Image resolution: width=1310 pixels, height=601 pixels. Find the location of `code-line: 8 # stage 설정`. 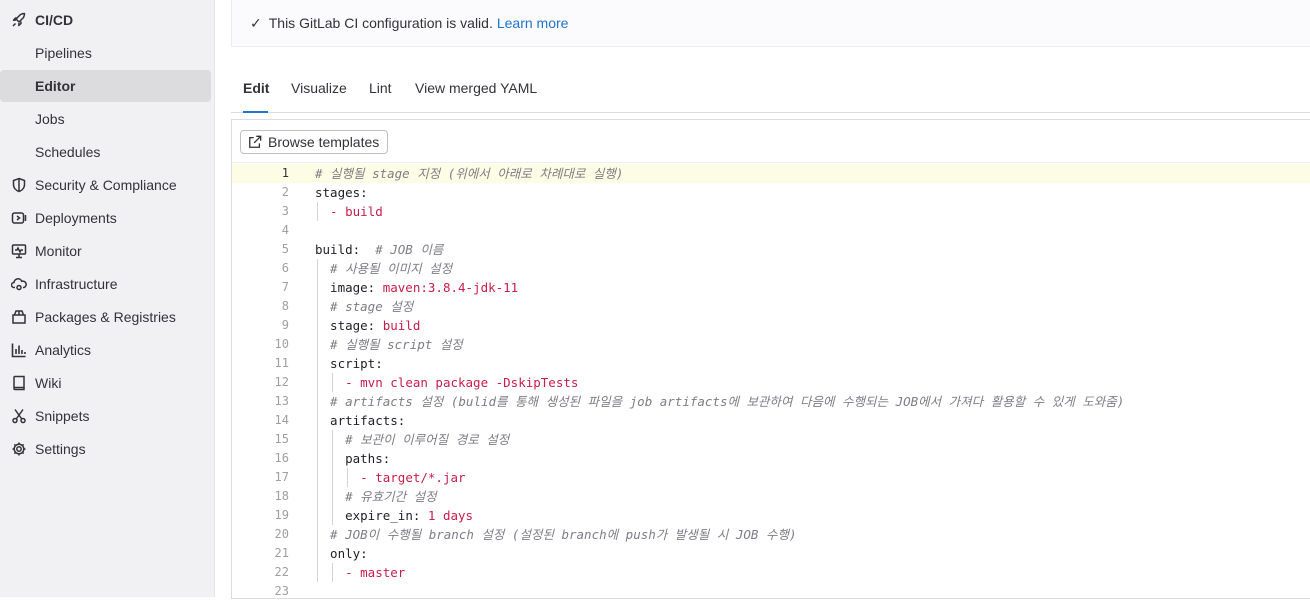

code-line: 8 # stage 설정 is located at coordinates (771, 306).